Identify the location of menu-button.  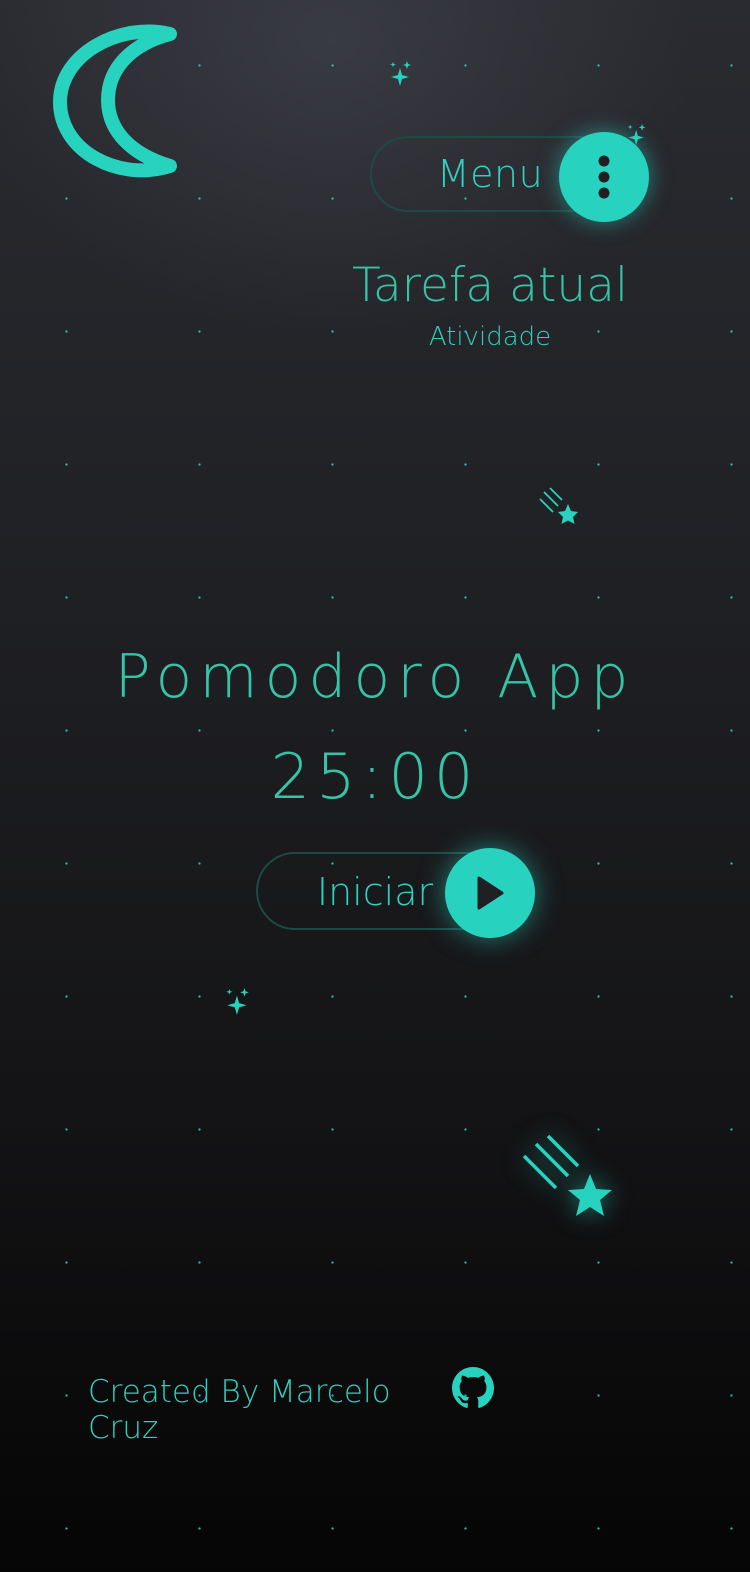
(604, 177).